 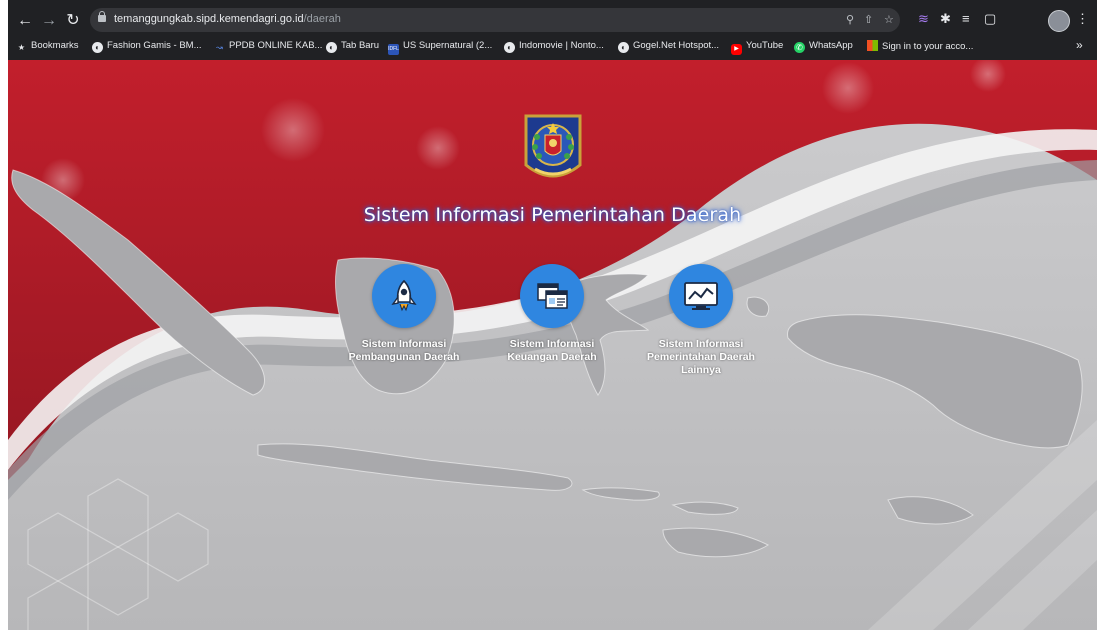 What do you see at coordinates (1082, 19) in the screenshot?
I see `menu-kebab-icon: ⋮` at bounding box center [1082, 19].